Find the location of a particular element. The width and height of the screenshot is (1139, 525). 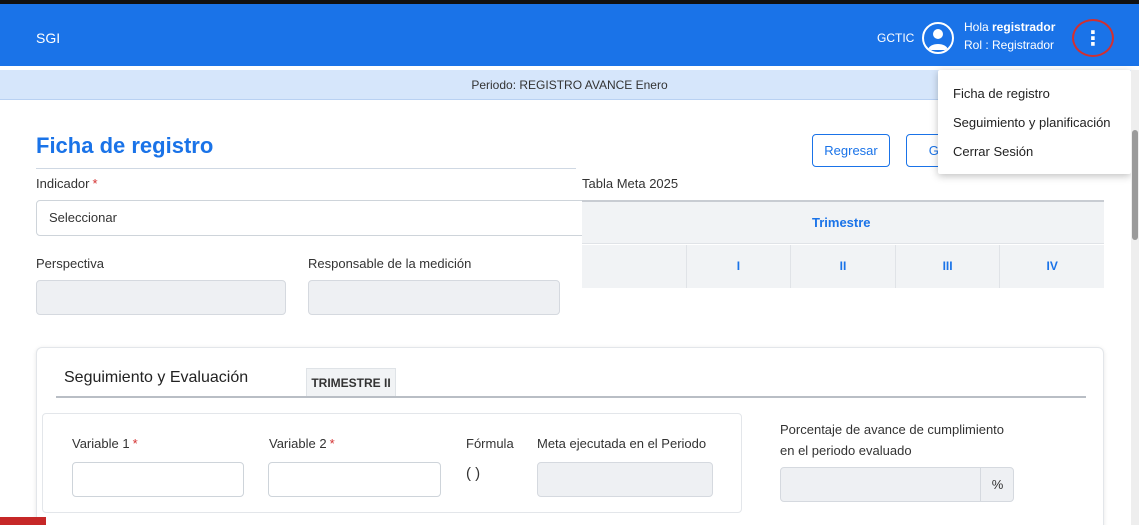

formula-label: Fórmula is located at coordinates (490, 443).